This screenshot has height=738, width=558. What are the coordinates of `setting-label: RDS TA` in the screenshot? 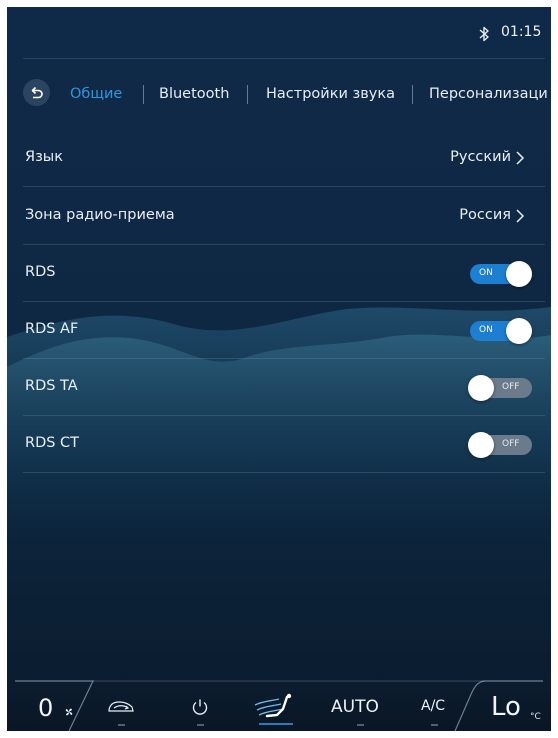 It's located at (51, 386).